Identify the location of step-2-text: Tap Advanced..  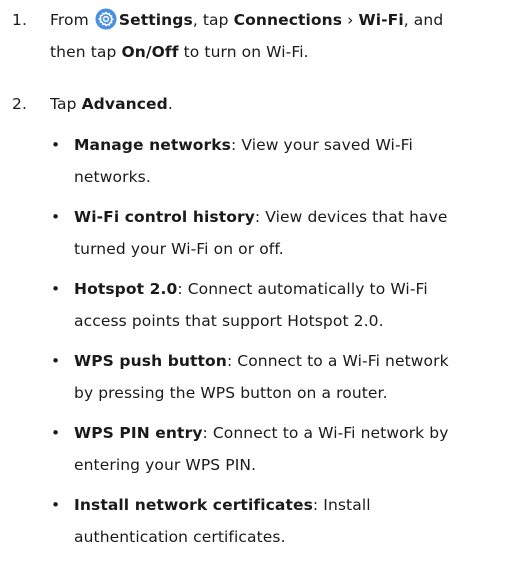
(281, 104).